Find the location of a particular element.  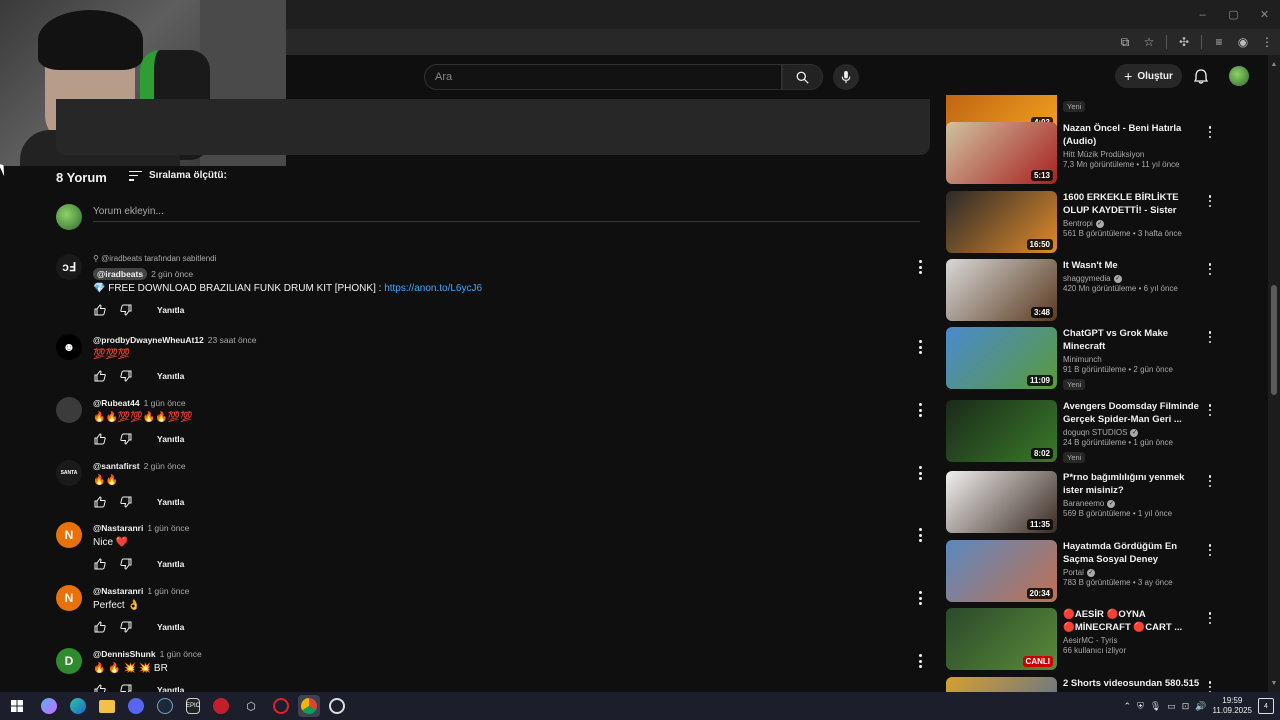

video-thumbnail: 8:02 is located at coordinates (1001, 431).